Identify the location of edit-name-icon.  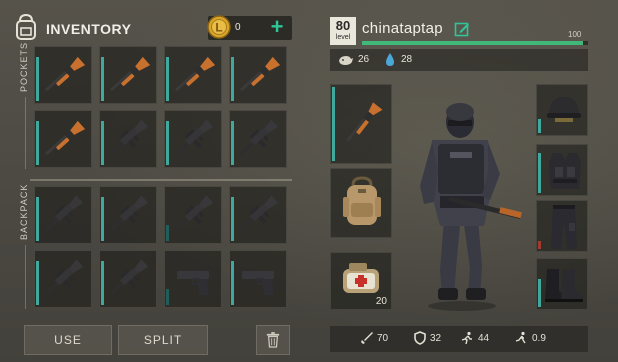
(462, 29).